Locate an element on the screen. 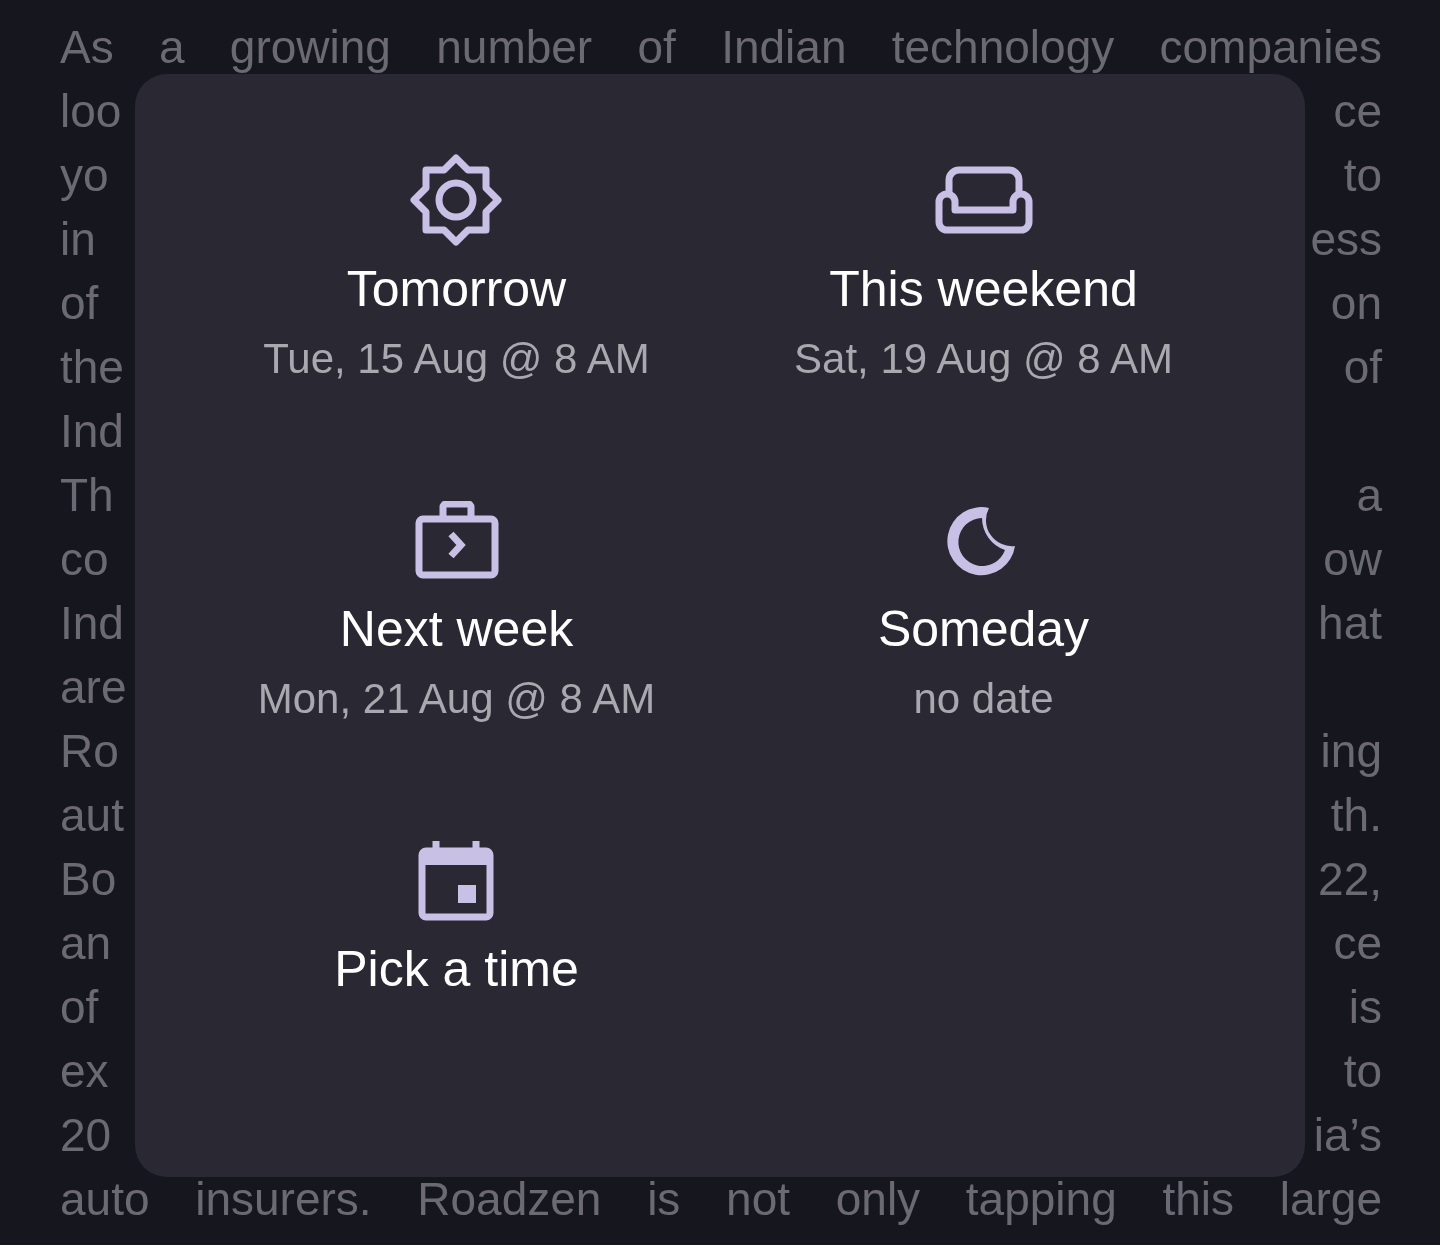 This screenshot has width=1440, height=1245. snooze-option: This weekend Sat, 19 Aug @ 8 AM is located at coordinates (983, 272).